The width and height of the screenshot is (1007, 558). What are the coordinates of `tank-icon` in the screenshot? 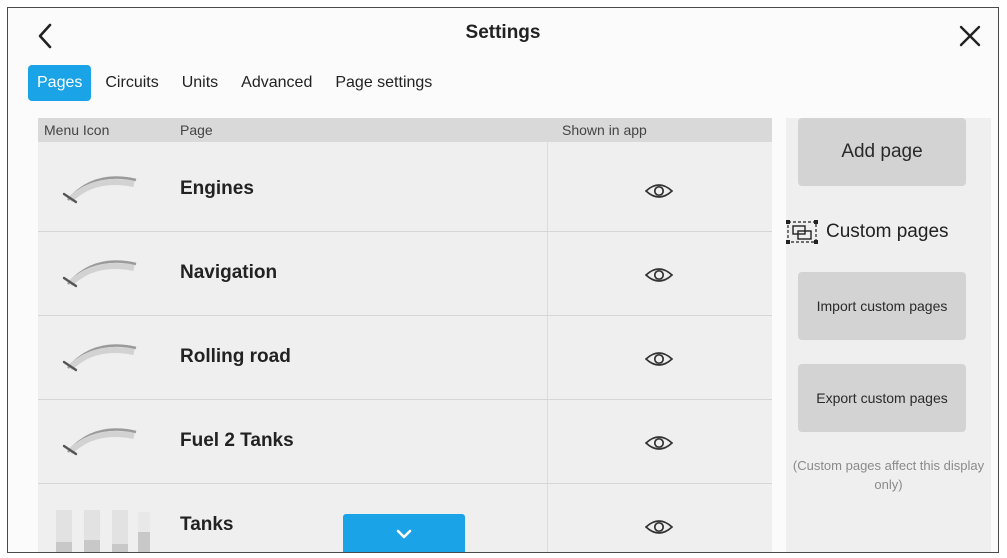 It's located at (103, 531).